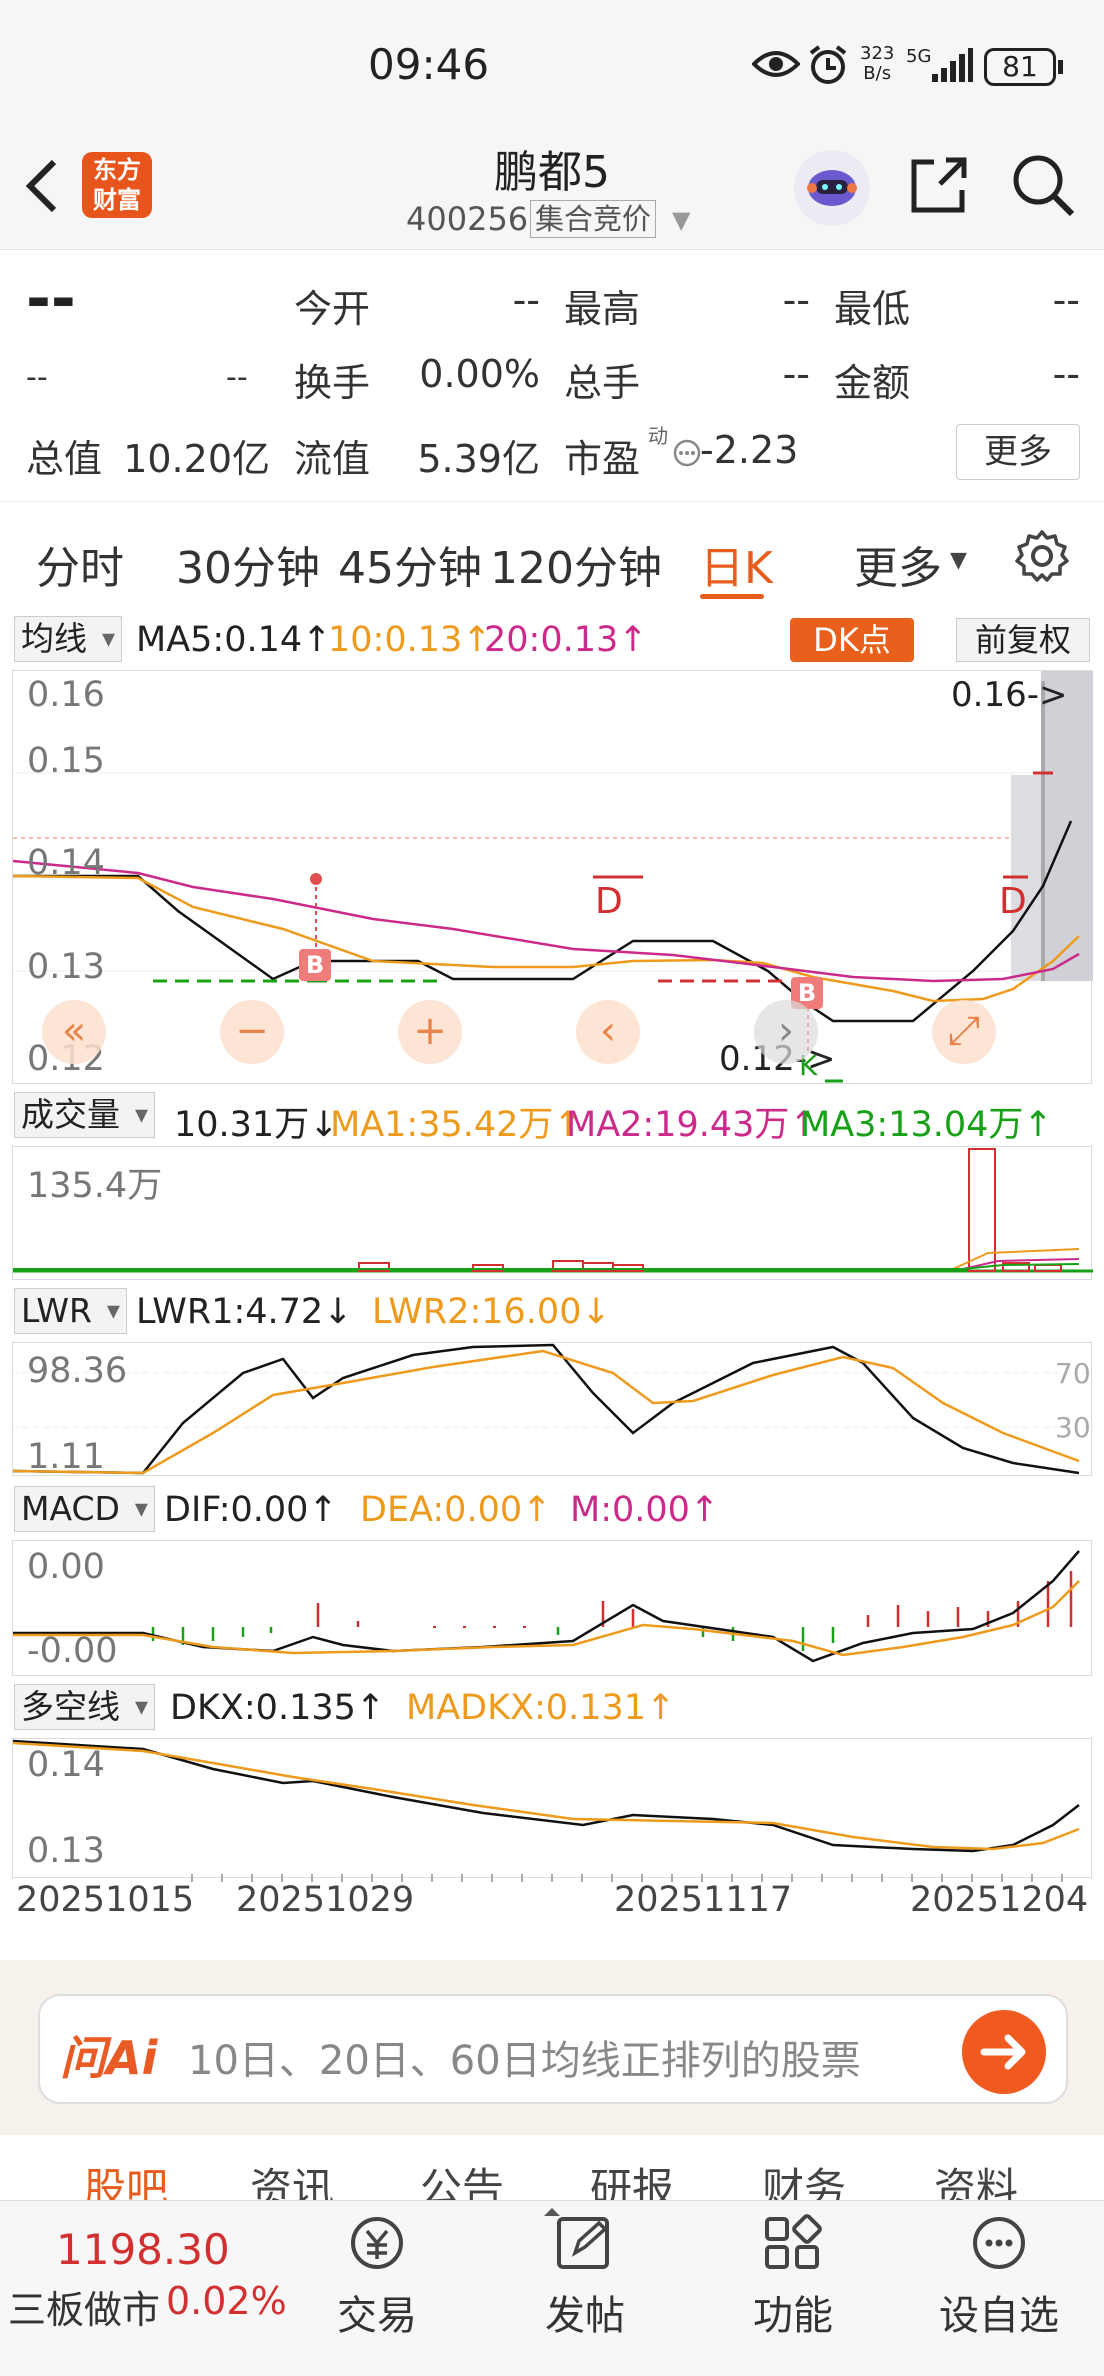 The height and width of the screenshot is (2376, 1104). I want to click on madkx-value: MADKX:0.131↑, so click(541, 1708).